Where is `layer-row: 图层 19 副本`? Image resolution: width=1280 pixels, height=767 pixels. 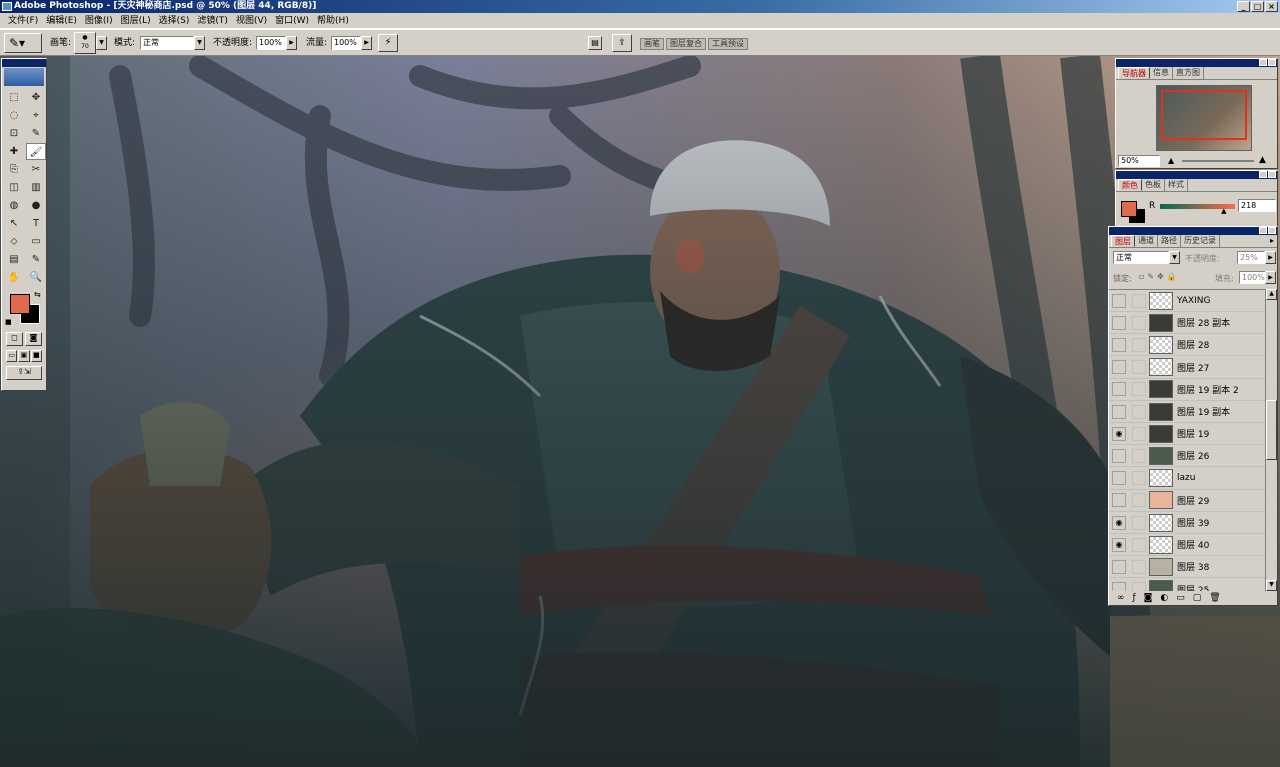 layer-row: 图层 19 副本 is located at coordinates (1187, 412).